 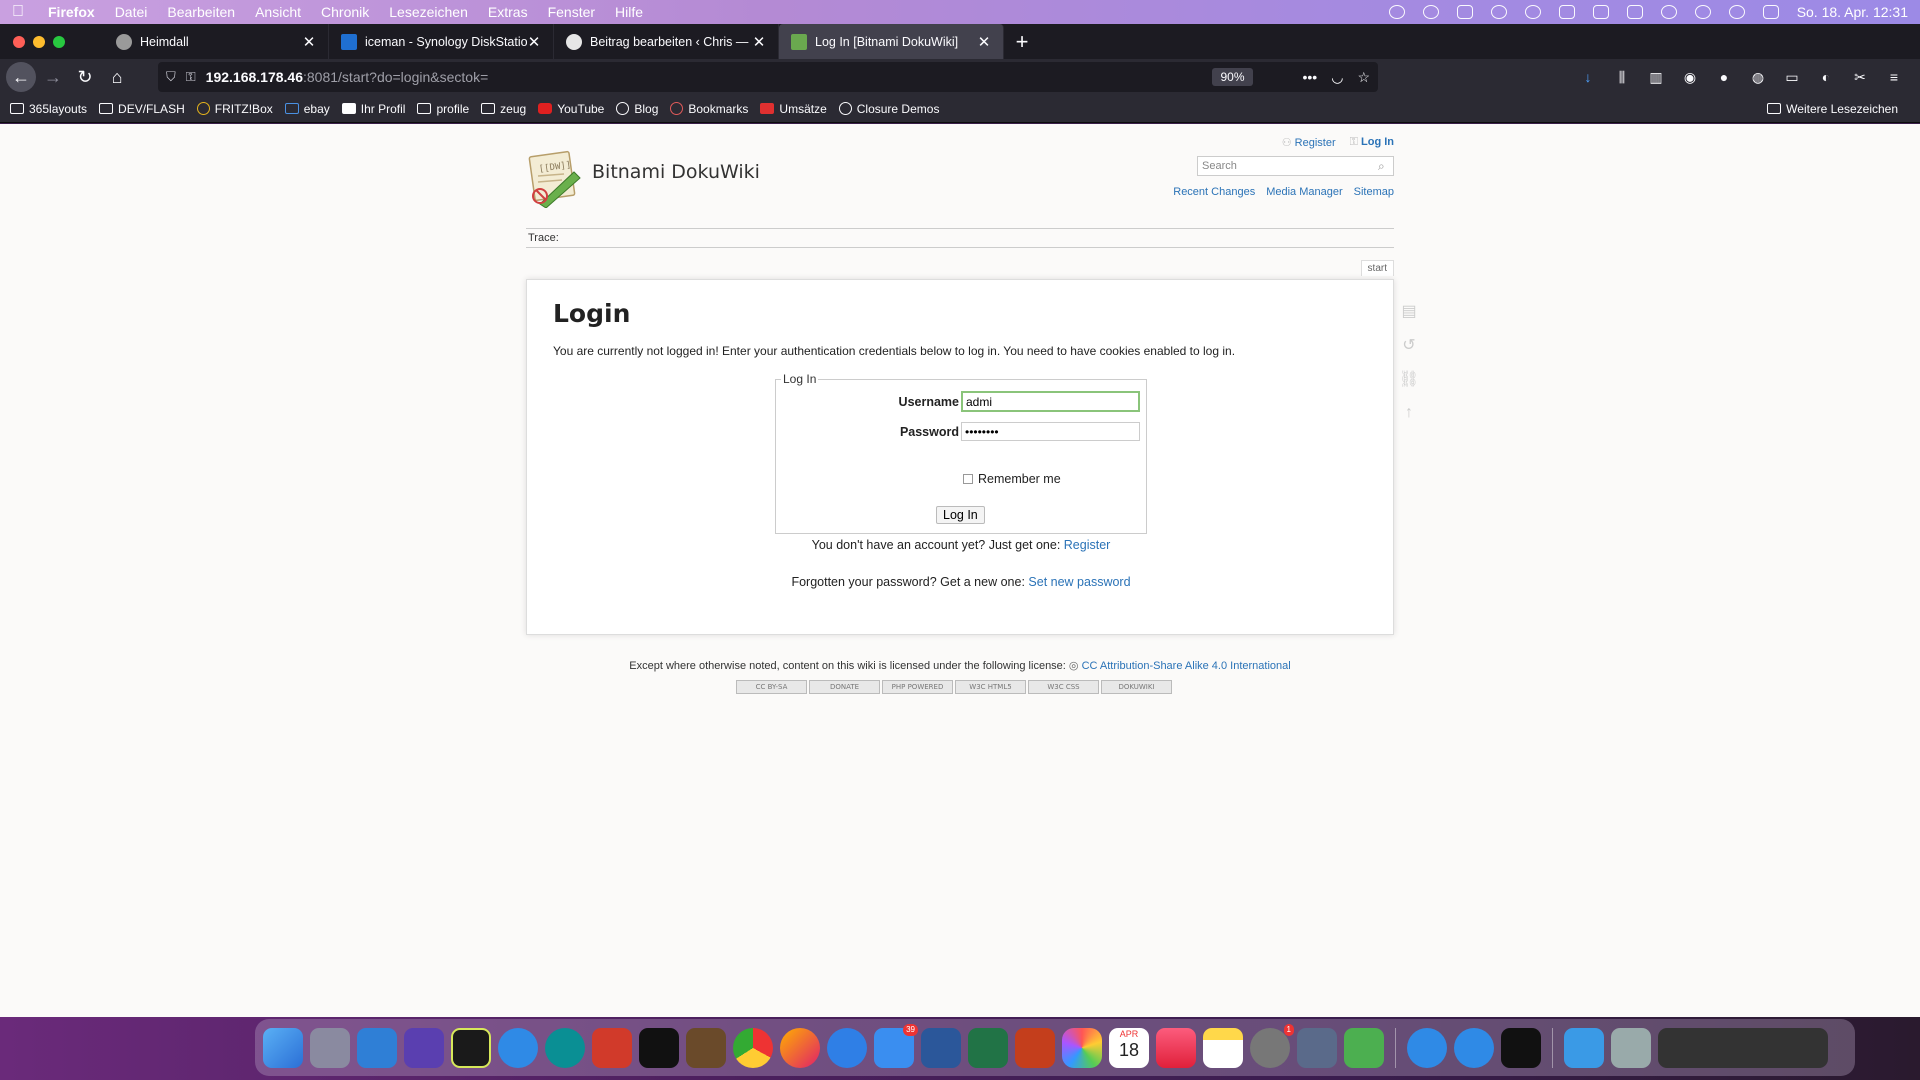 What do you see at coordinates (201, 12) in the screenshot?
I see `menu-bearbeiten: Bearbeiten` at bounding box center [201, 12].